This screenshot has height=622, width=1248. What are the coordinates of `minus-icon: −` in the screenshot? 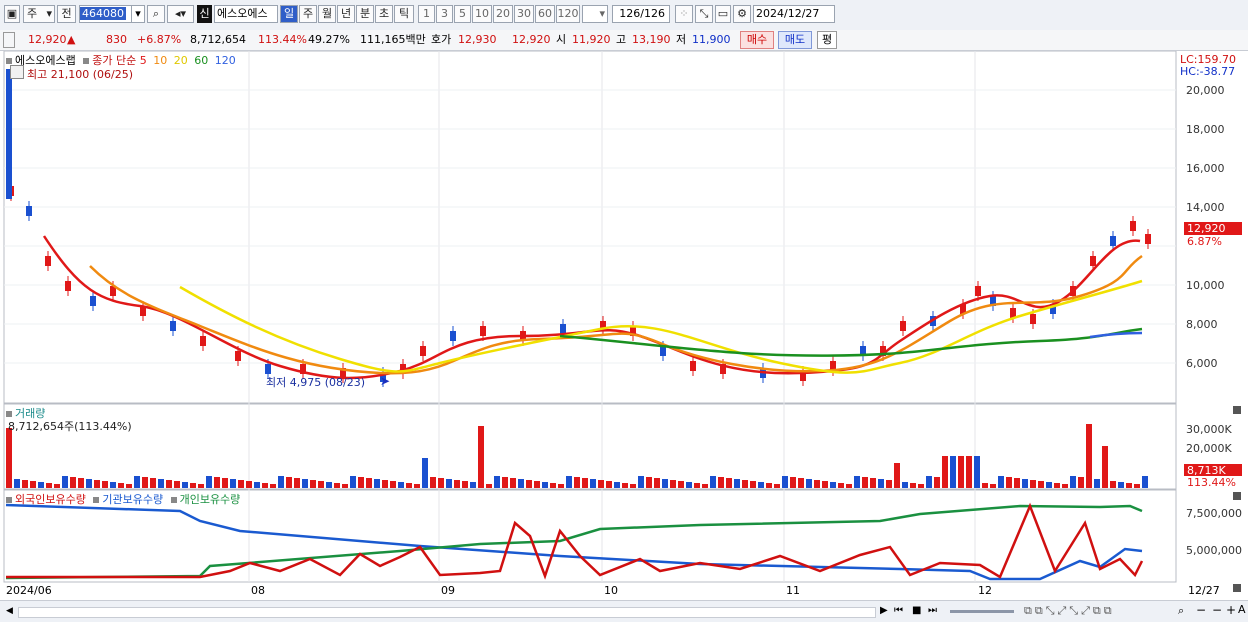 It's located at (1217, 610).